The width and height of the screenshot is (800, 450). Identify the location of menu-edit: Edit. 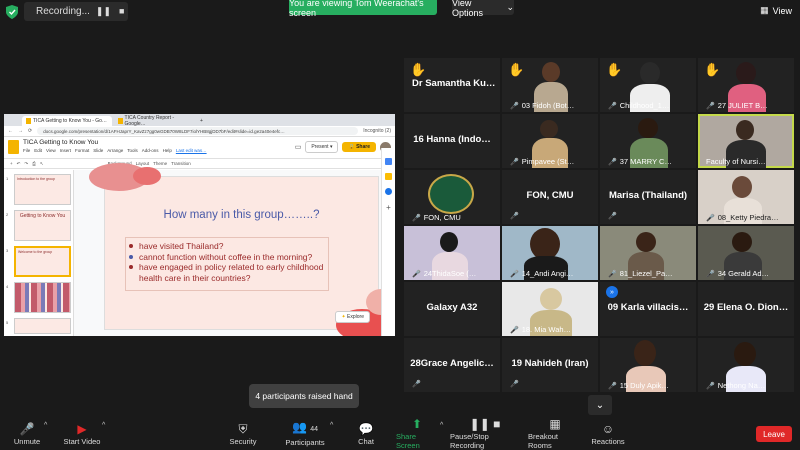
(38, 150).